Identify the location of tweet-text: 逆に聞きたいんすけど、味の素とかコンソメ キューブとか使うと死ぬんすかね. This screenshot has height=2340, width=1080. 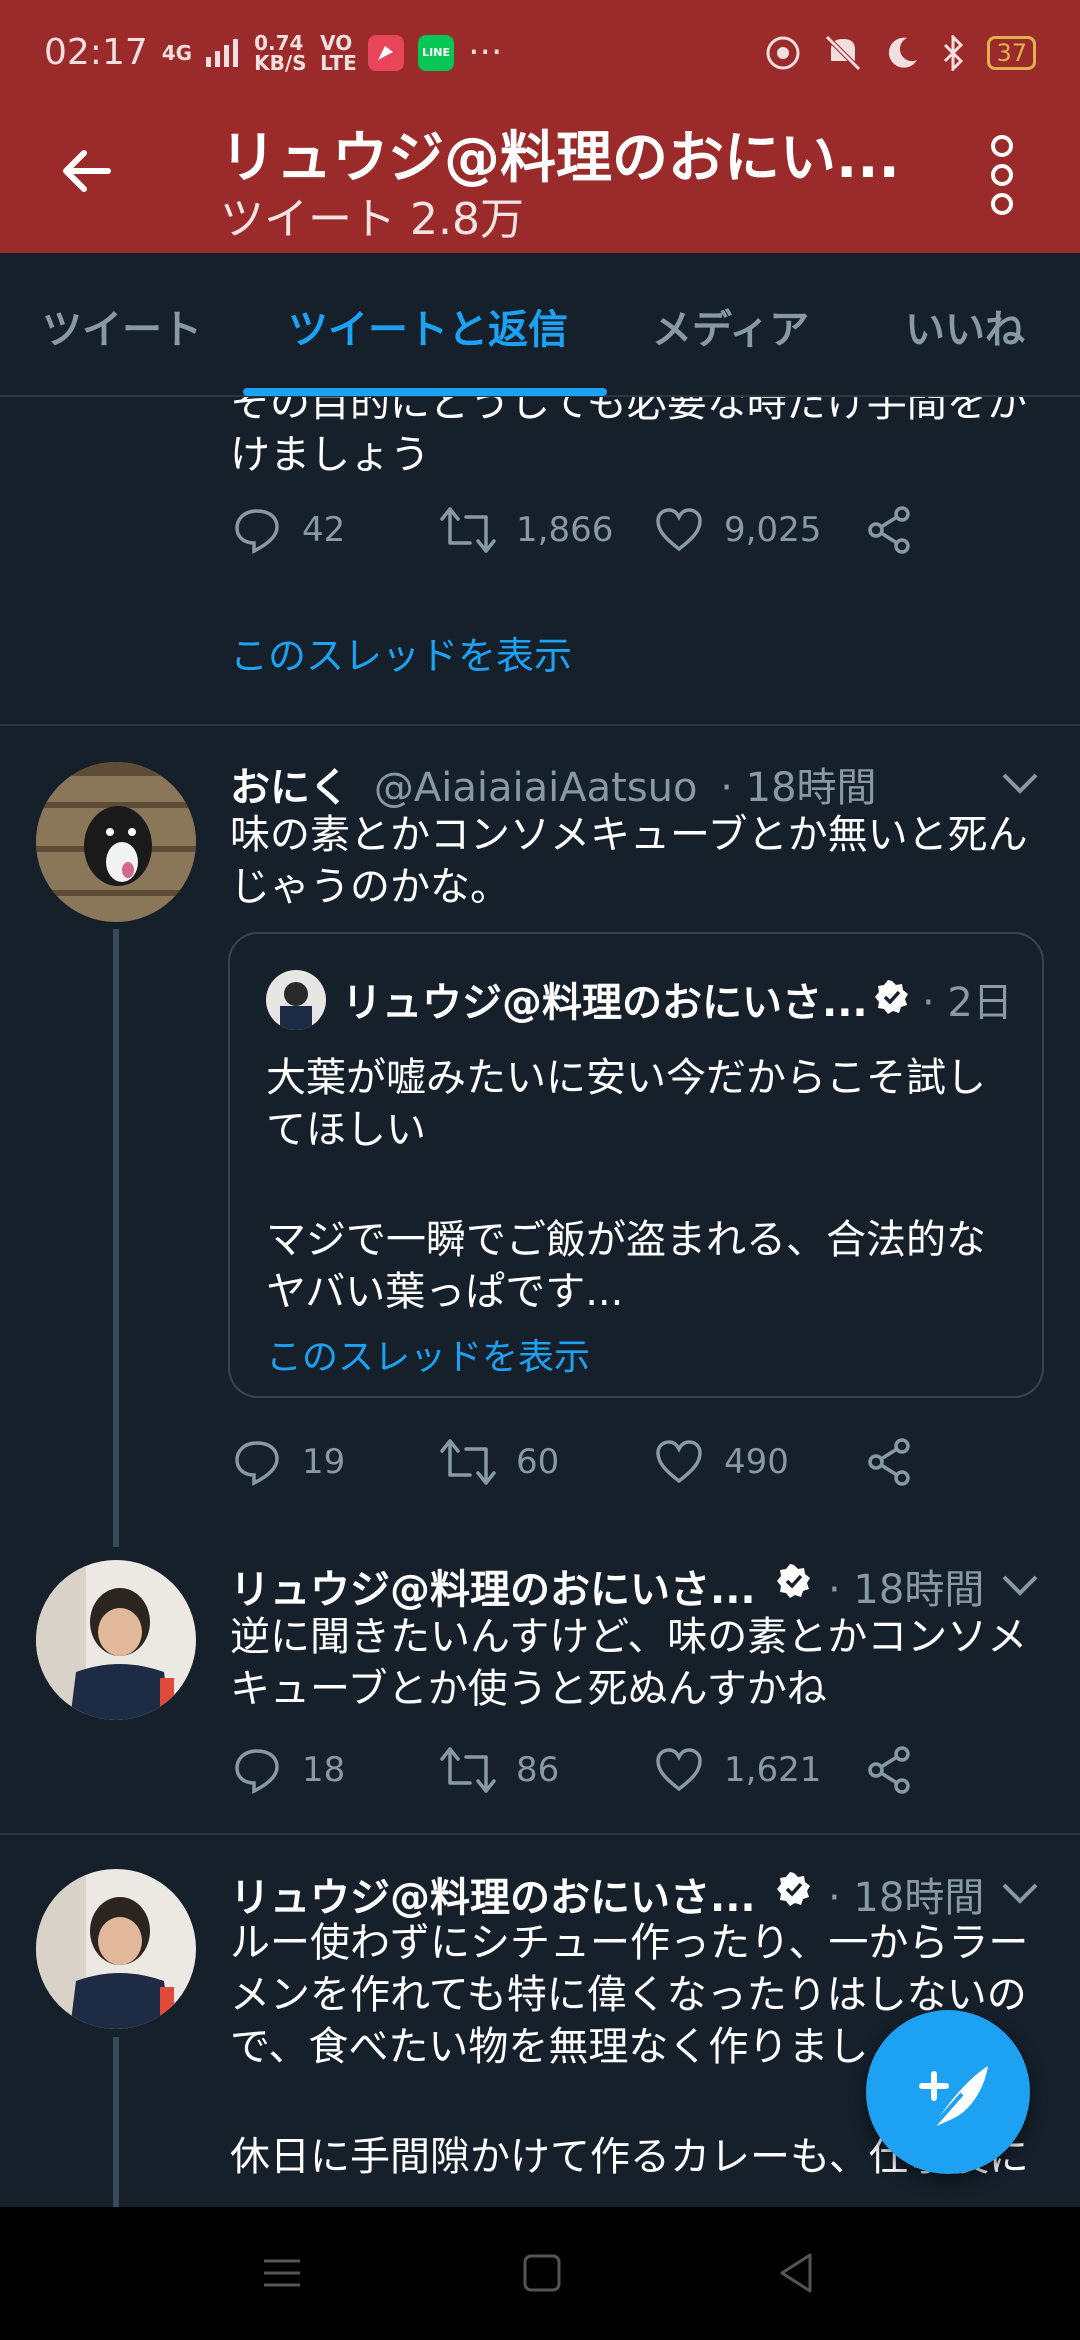
(629, 1663).